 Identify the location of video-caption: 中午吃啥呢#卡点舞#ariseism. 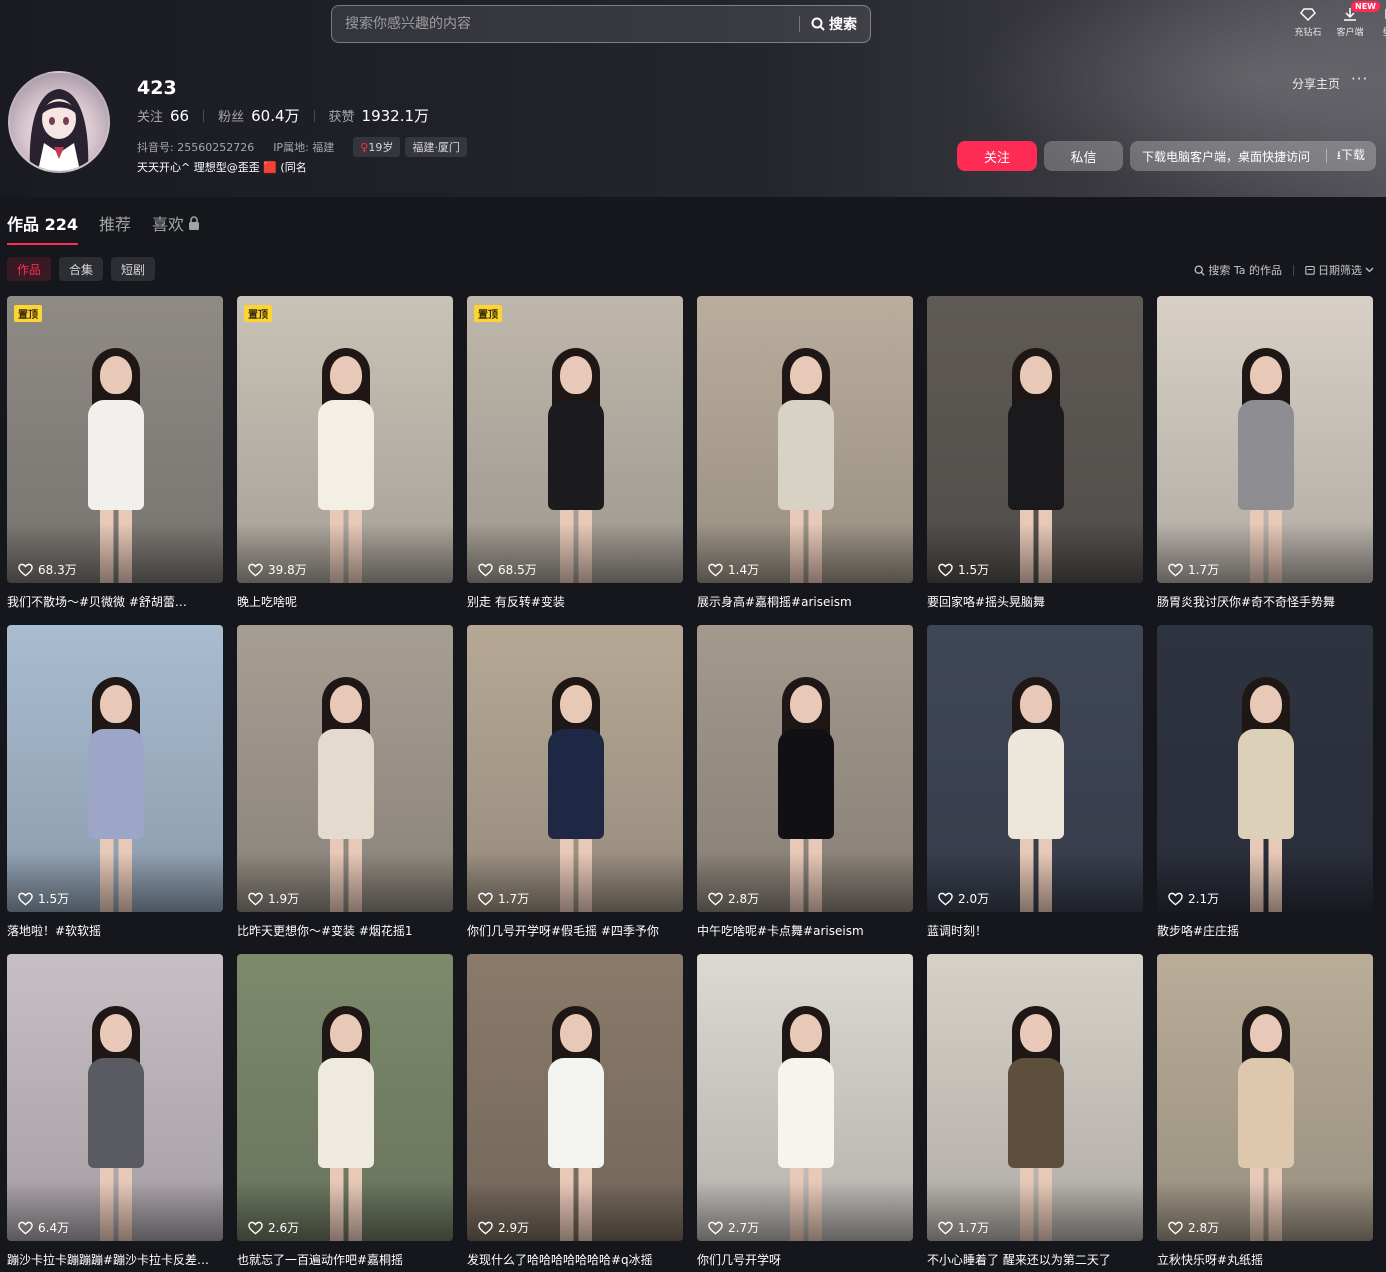
(805, 930).